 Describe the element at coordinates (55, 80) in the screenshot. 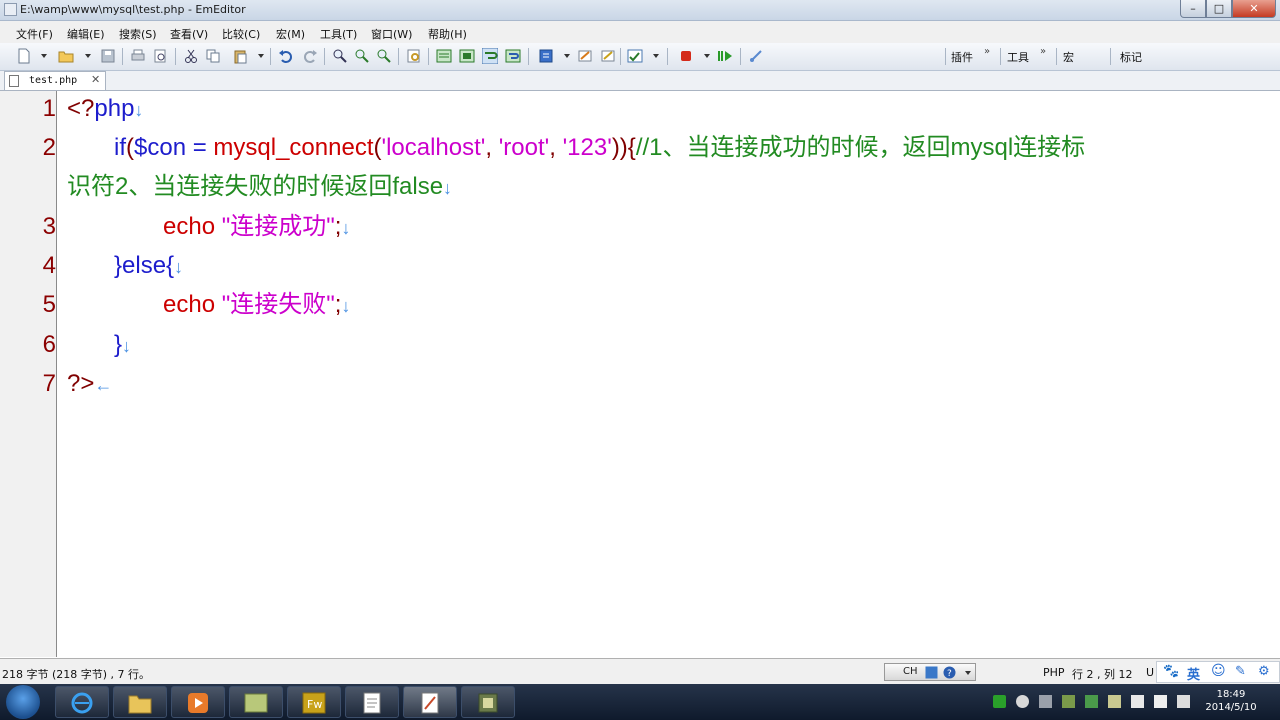

I see `tab-test-php: test.php ✕` at that location.